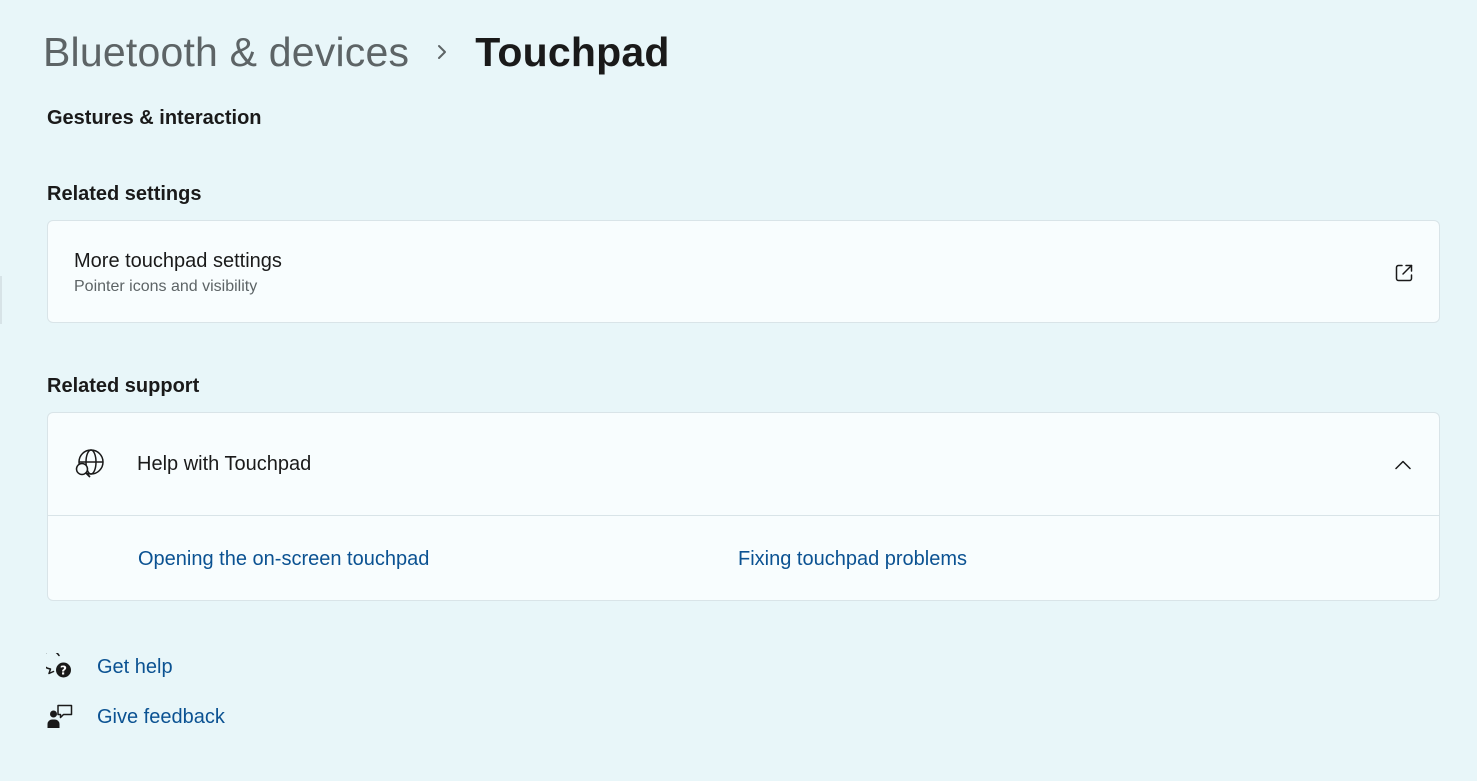 This screenshot has height=781, width=1477. Describe the element at coordinates (1, 300) in the screenshot. I see `left-edge-marker` at that location.